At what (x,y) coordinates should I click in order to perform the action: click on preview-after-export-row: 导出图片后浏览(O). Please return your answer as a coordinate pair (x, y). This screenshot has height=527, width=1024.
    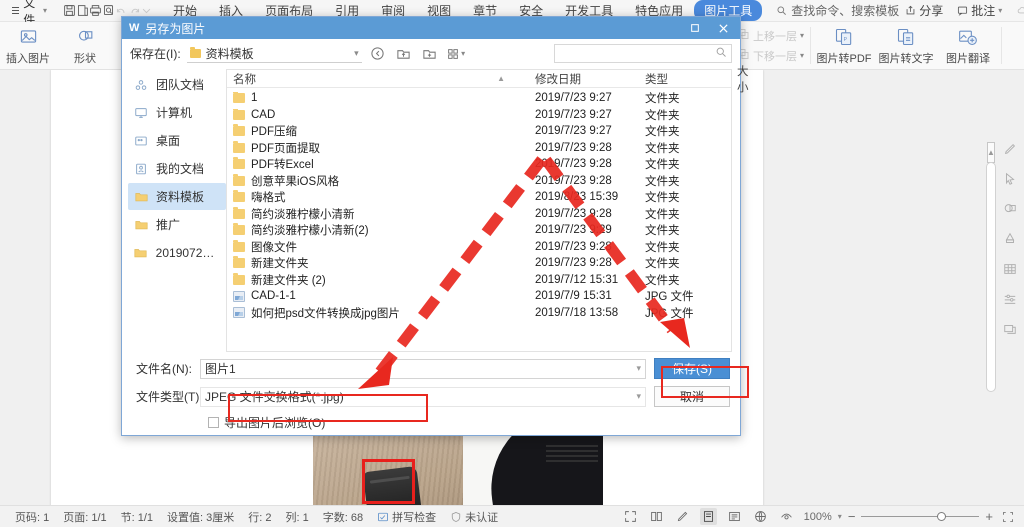
    Looking at the image, I should click on (429, 422).